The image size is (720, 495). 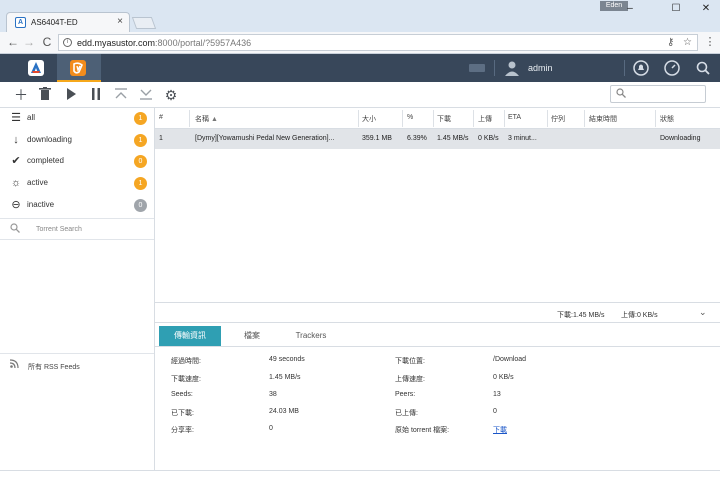 I want to click on torrent-search-field: Torrent Search, so click(x=77, y=229).